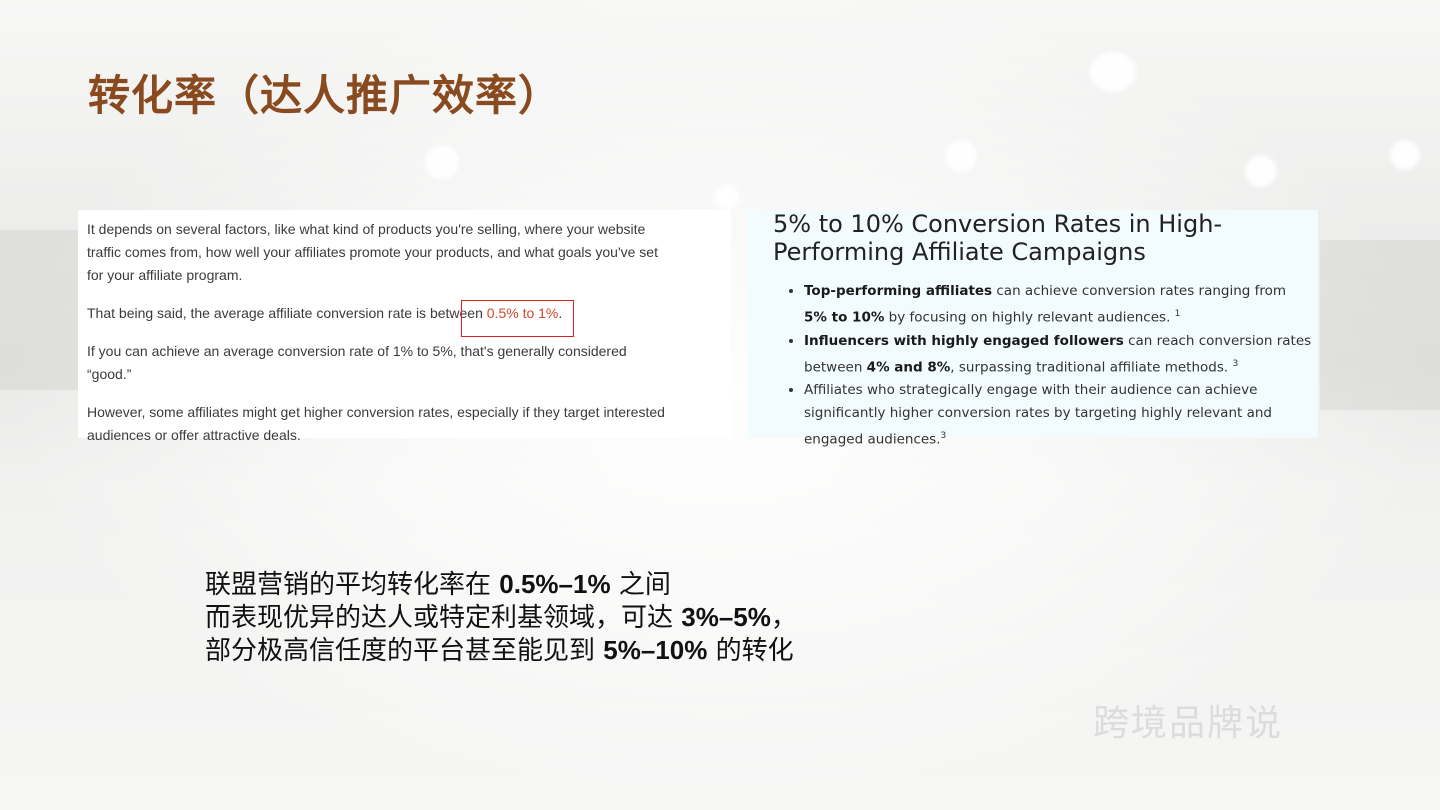  I want to click on summary-line: 而表现优异的达人或特定利基领域，可达 3%–5%，, so click(501, 617).